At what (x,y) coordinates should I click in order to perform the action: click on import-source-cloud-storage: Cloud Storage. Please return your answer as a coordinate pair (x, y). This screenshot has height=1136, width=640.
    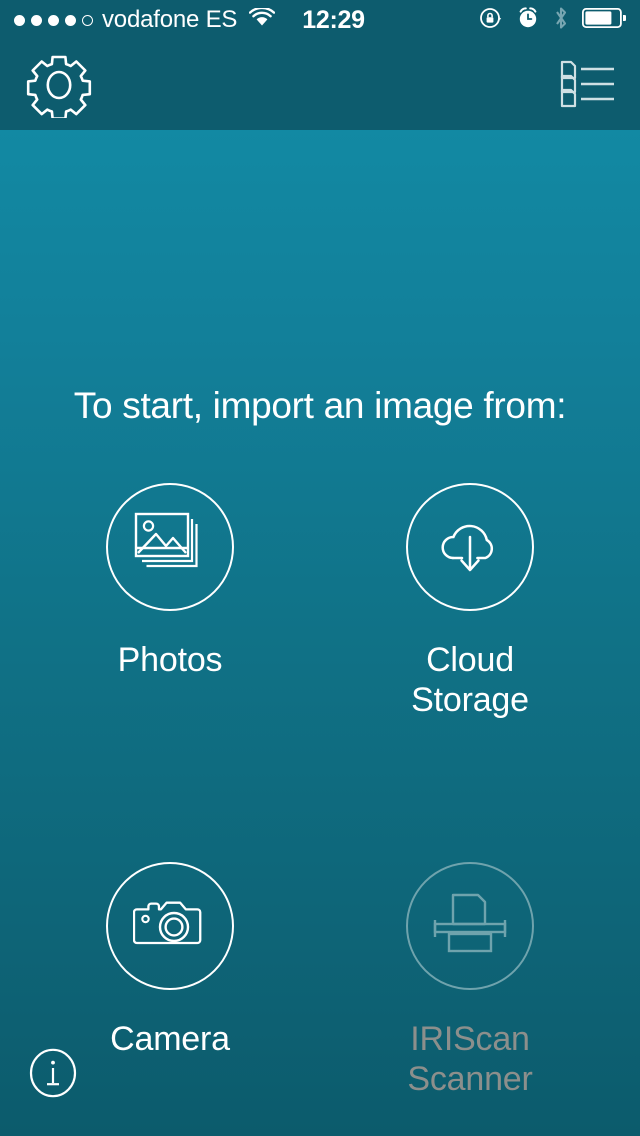
    Looking at the image, I should click on (470, 601).